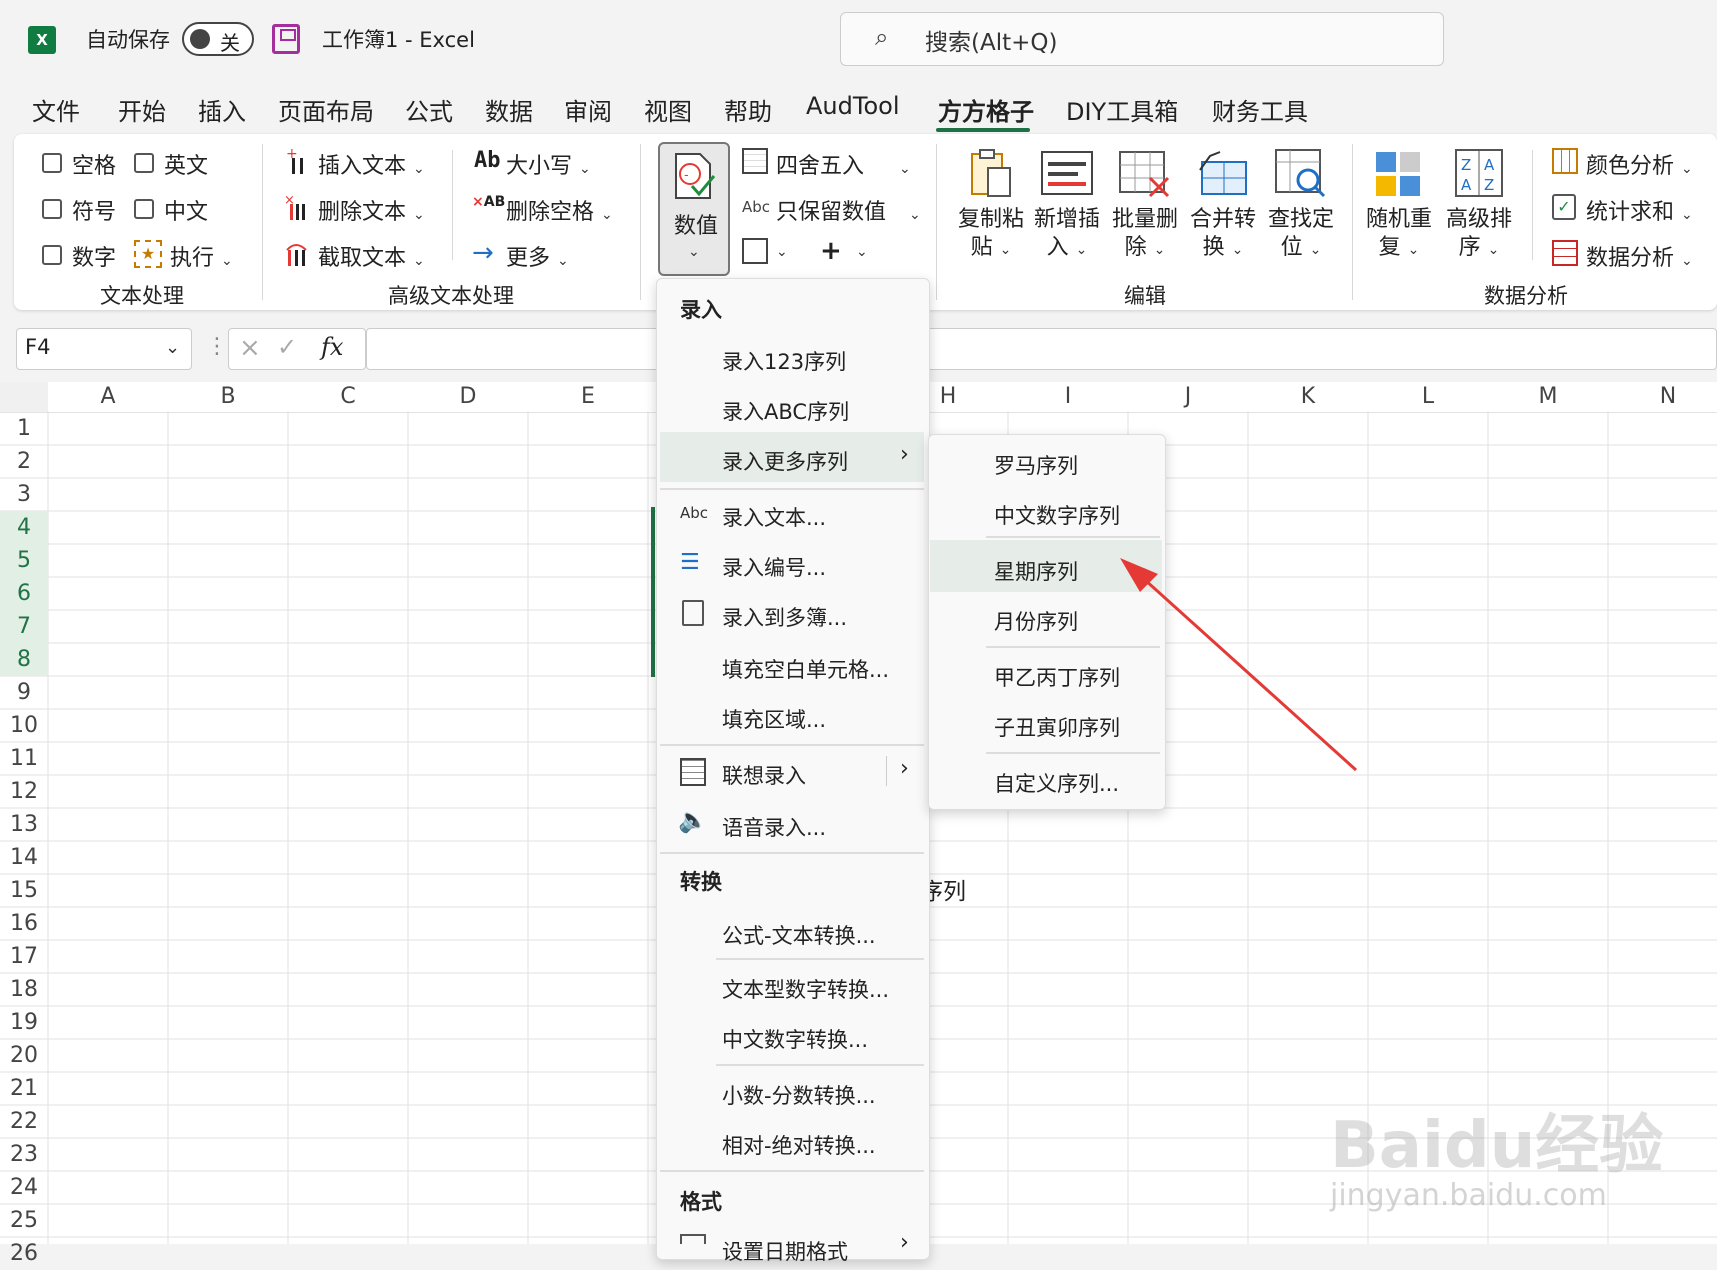 This screenshot has height=1270, width=1717. I want to click on numeric-button: - 数值 ⌄, so click(694, 209).